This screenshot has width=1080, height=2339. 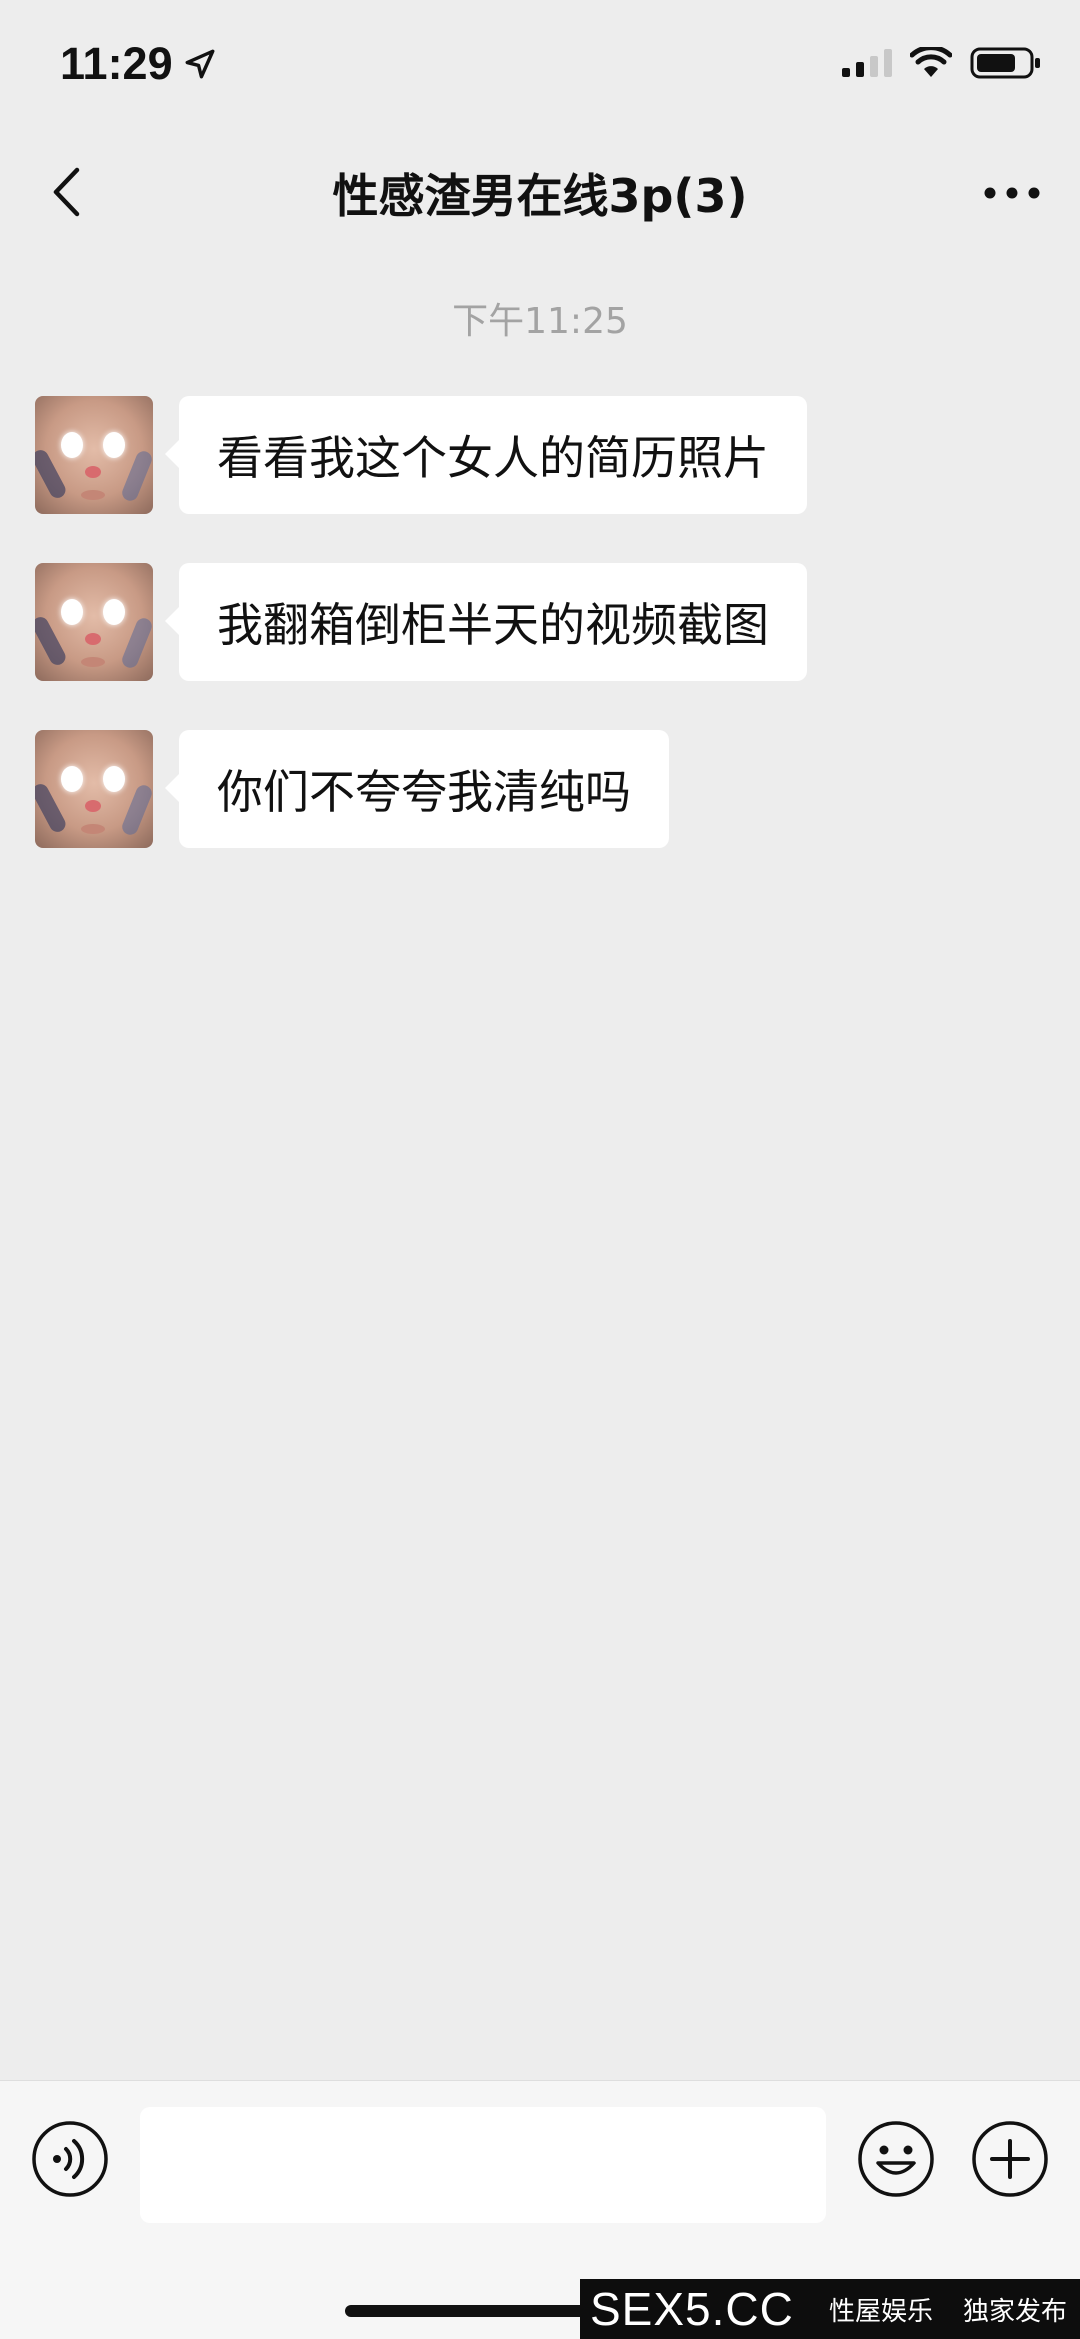 I want to click on message-row: 我翻箱倒柜半天的视频截图, so click(x=421, y=622).